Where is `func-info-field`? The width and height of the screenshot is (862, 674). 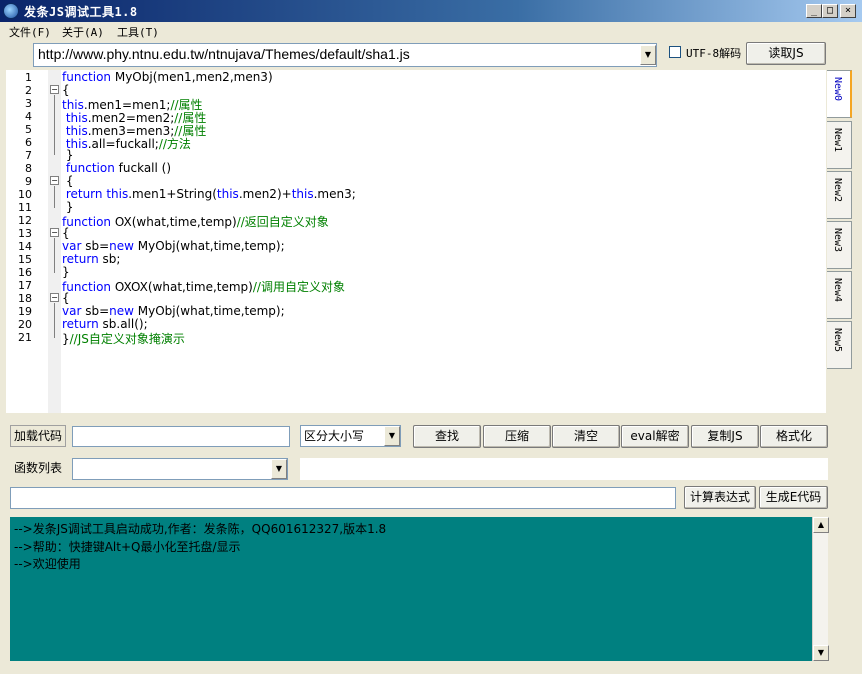
func-info-field is located at coordinates (564, 469).